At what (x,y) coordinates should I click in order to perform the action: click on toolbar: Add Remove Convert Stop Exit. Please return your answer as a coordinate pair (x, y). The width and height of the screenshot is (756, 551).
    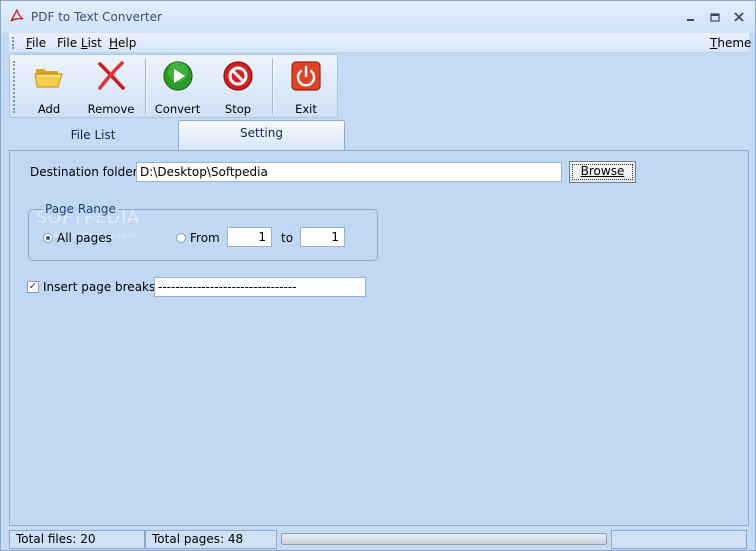
    Looking at the image, I should click on (173, 86).